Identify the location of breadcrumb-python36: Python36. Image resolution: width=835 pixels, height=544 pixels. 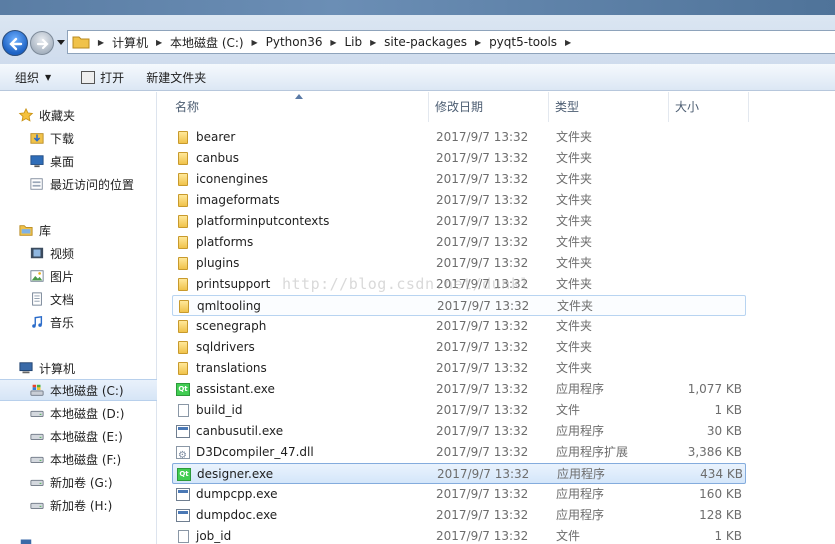
(294, 42).